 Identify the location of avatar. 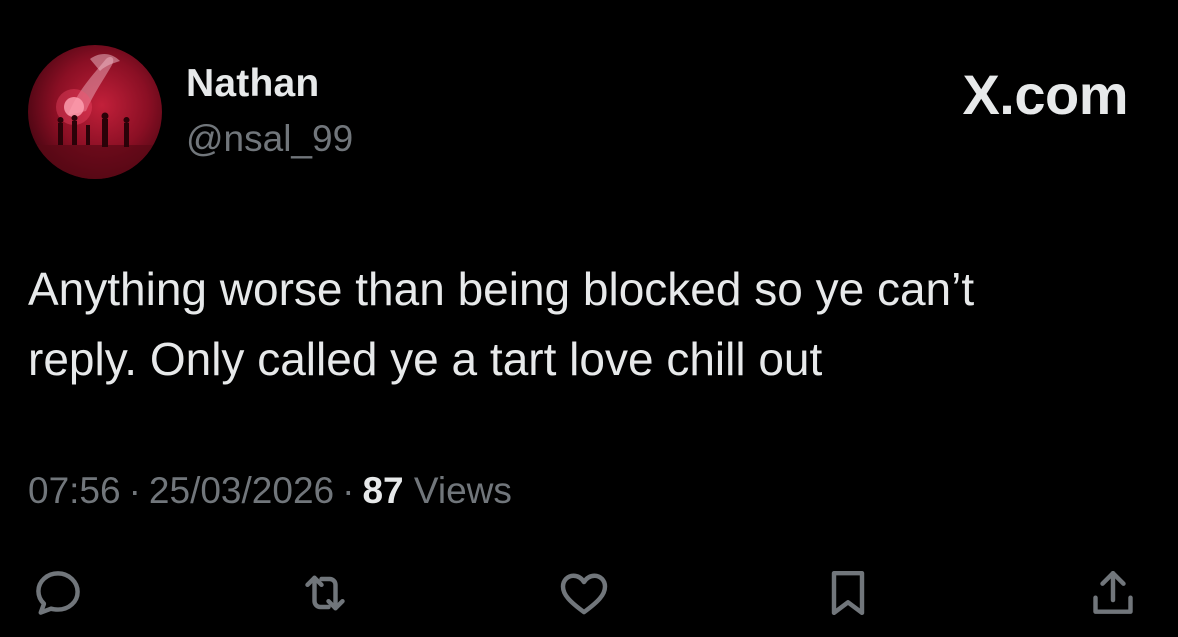
(95, 112).